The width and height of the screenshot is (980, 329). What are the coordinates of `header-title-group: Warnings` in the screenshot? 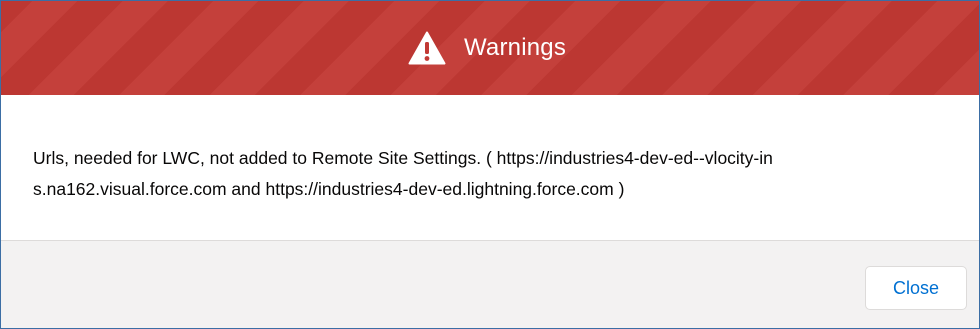 It's located at (487, 48).